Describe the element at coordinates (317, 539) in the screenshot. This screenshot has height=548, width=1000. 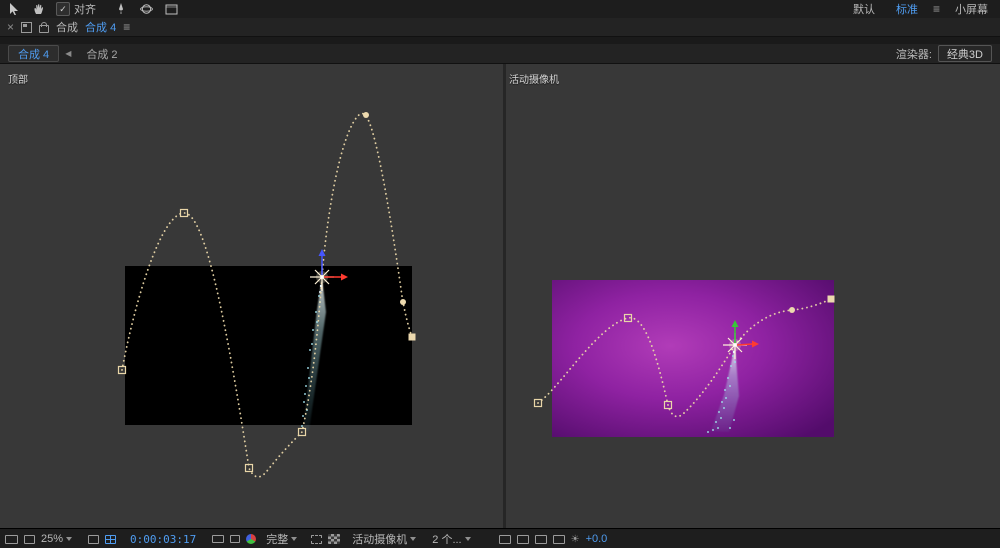
I see `region-of-interest-icon` at that location.